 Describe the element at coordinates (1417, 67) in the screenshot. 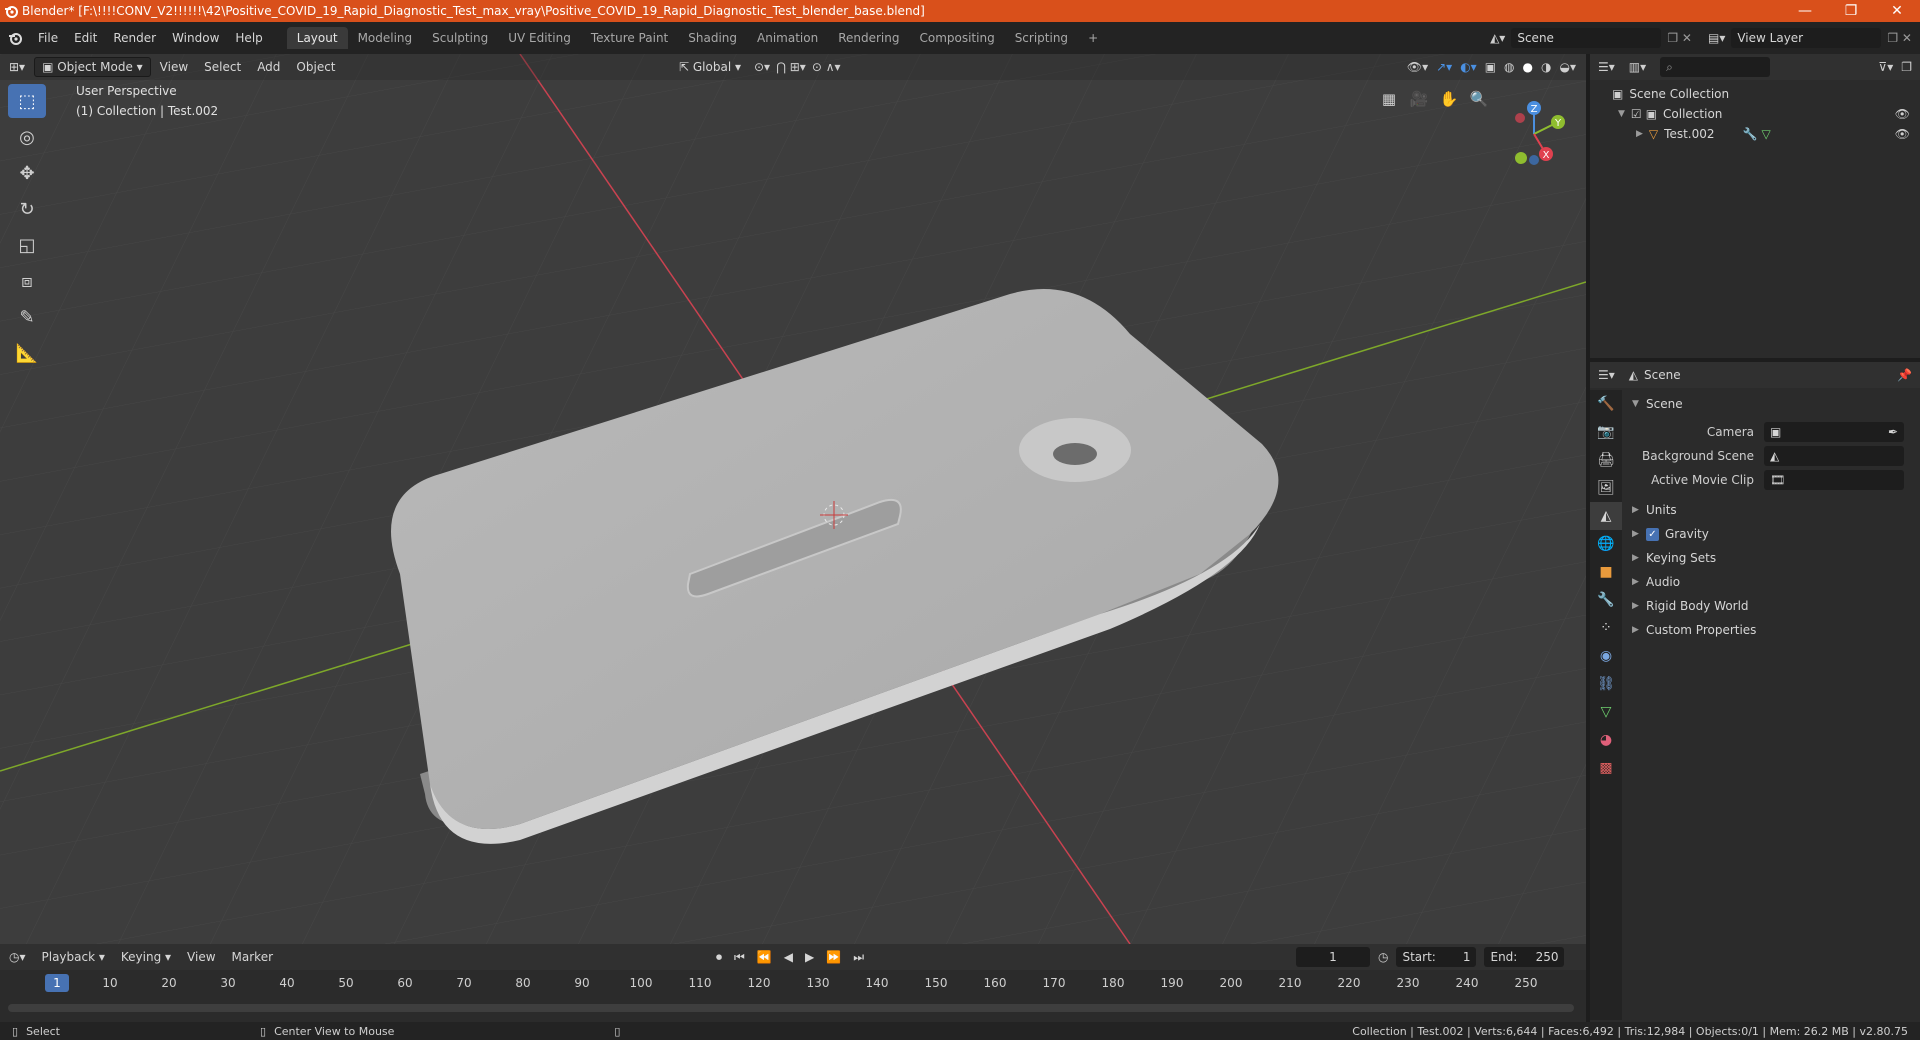

I see `visibility-icon: 👁▾` at that location.